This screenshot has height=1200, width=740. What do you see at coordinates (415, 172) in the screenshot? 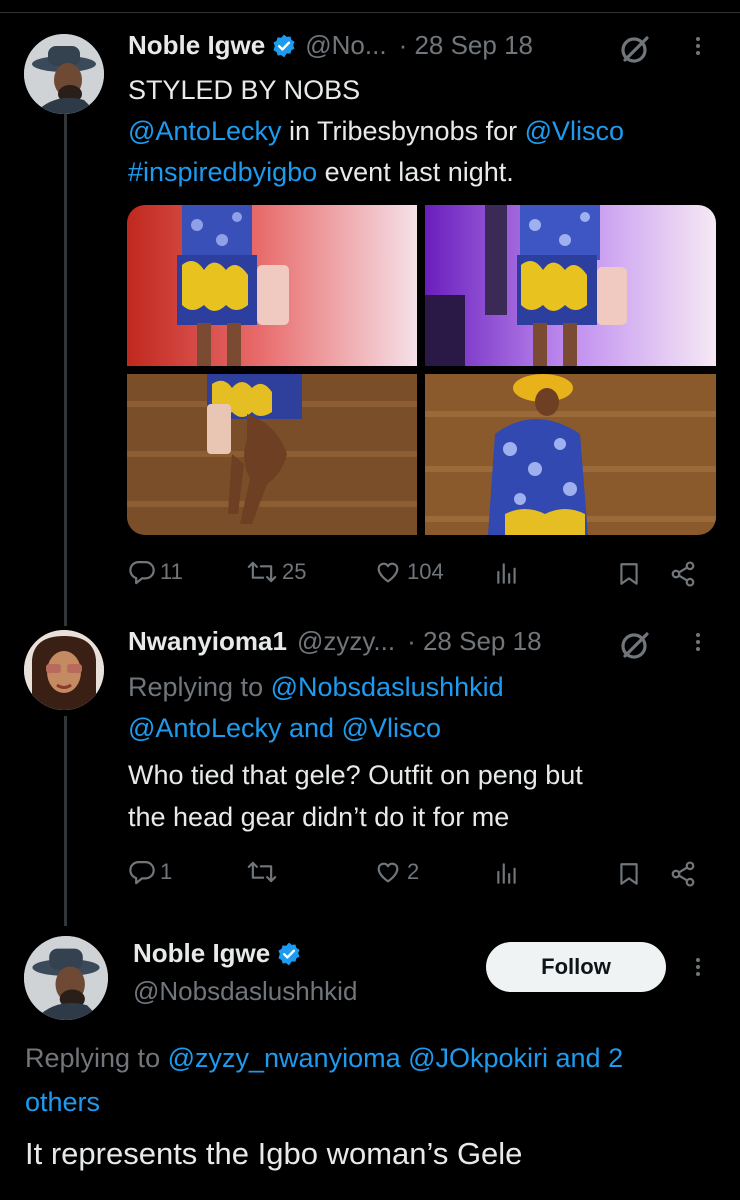
I see `tweet-text: event last night.` at bounding box center [415, 172].